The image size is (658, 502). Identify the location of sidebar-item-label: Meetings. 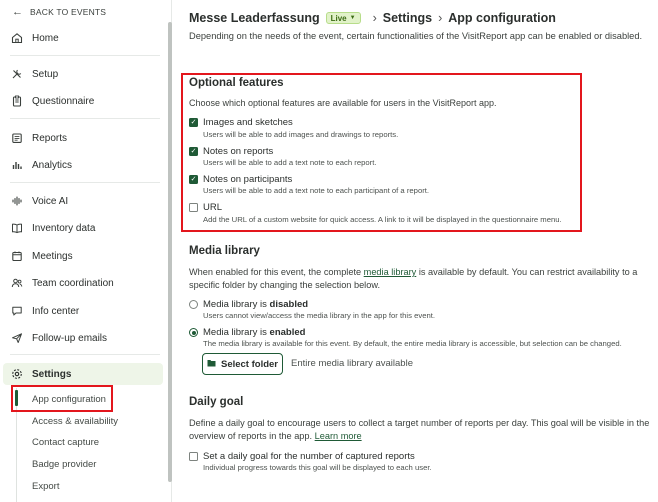
(52, 256).